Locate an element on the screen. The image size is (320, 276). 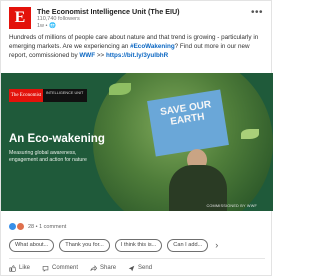
share-label: Share is located at coordinates (108, 268).